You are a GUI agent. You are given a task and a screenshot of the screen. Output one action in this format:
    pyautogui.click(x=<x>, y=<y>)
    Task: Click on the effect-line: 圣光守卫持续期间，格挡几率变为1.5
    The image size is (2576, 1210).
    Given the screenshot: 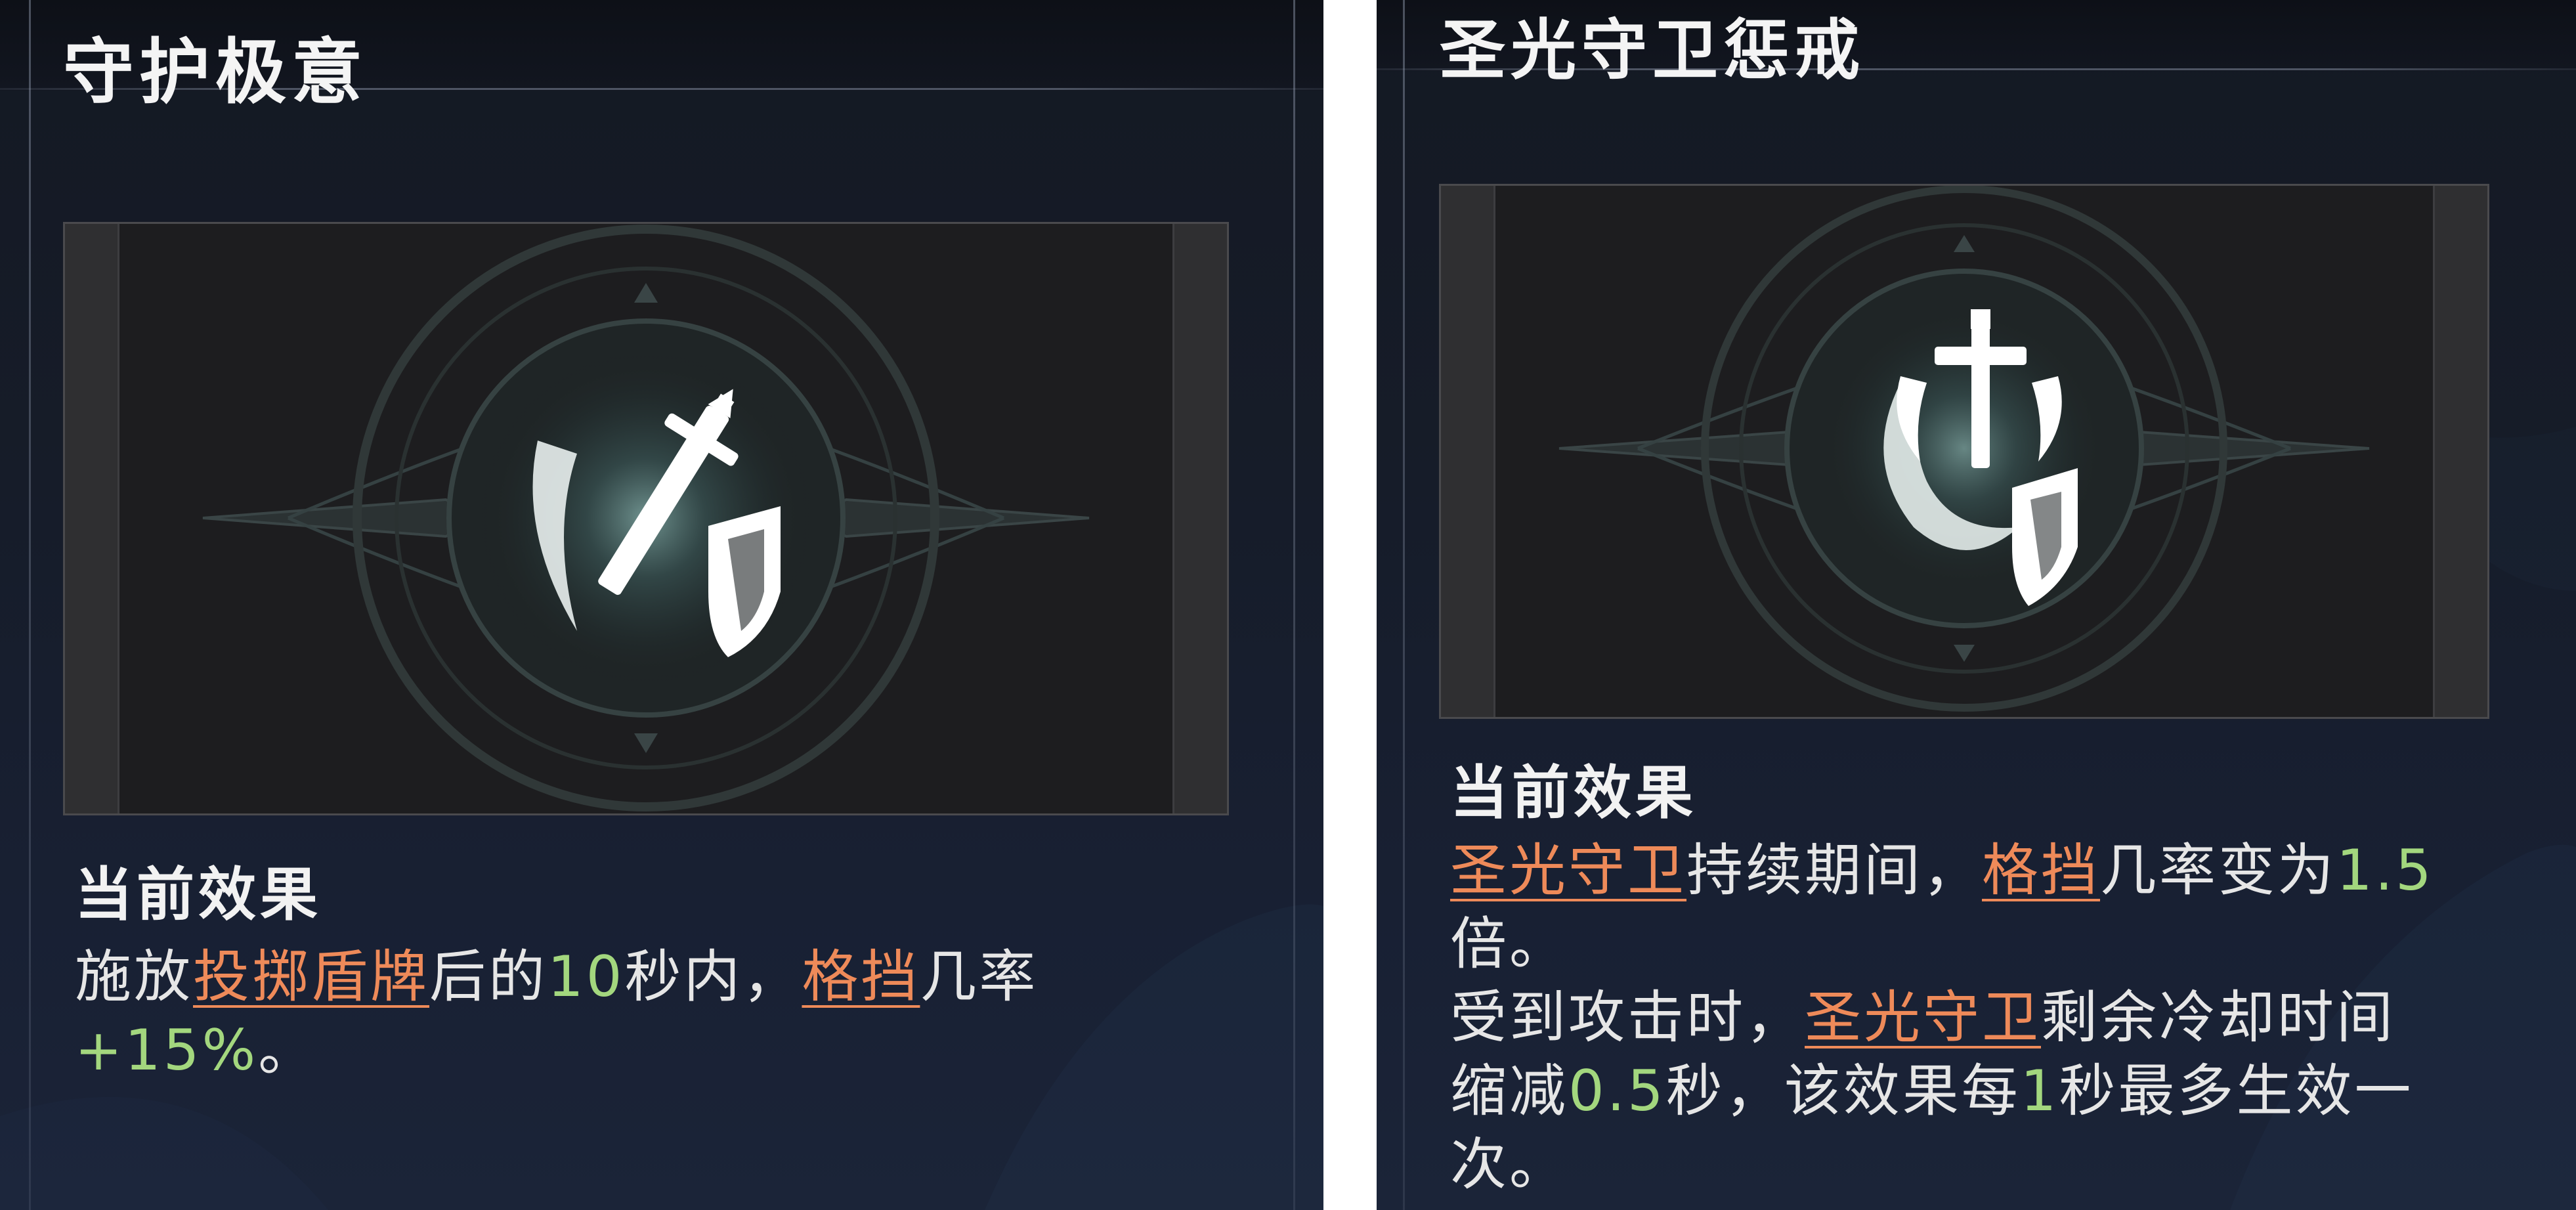 What is the action you would take?
    pyautogui.click(x=1975, y=870)
    